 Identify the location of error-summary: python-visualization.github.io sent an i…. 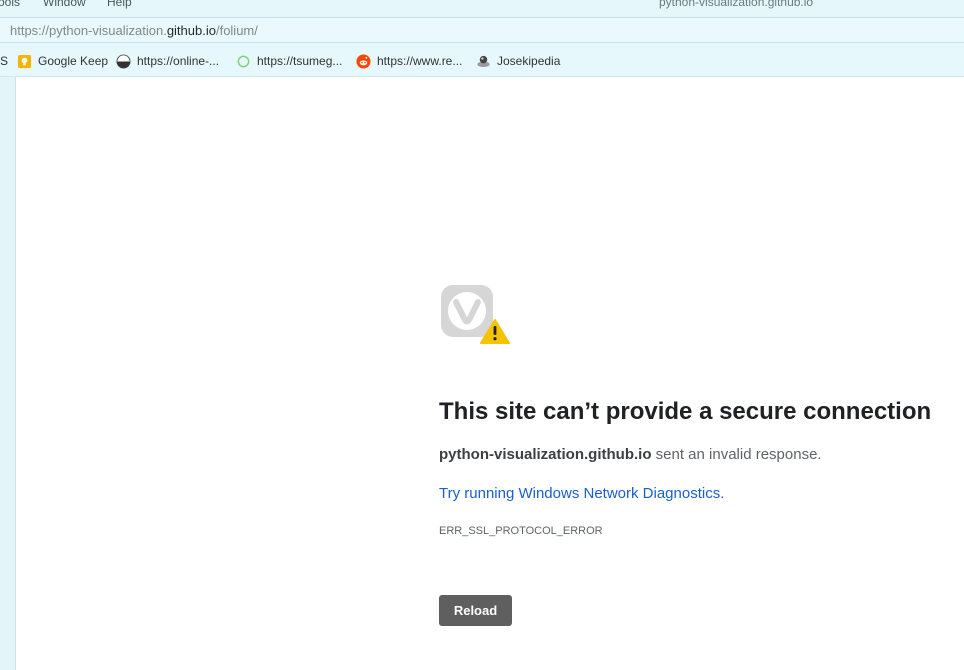
(630, 454).